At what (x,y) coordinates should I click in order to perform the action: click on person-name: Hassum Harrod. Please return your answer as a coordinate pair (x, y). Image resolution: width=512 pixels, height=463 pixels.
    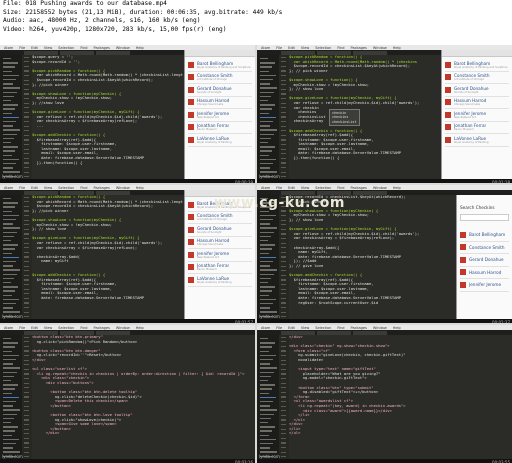
    Looking at the image, I should click on (485, 272).